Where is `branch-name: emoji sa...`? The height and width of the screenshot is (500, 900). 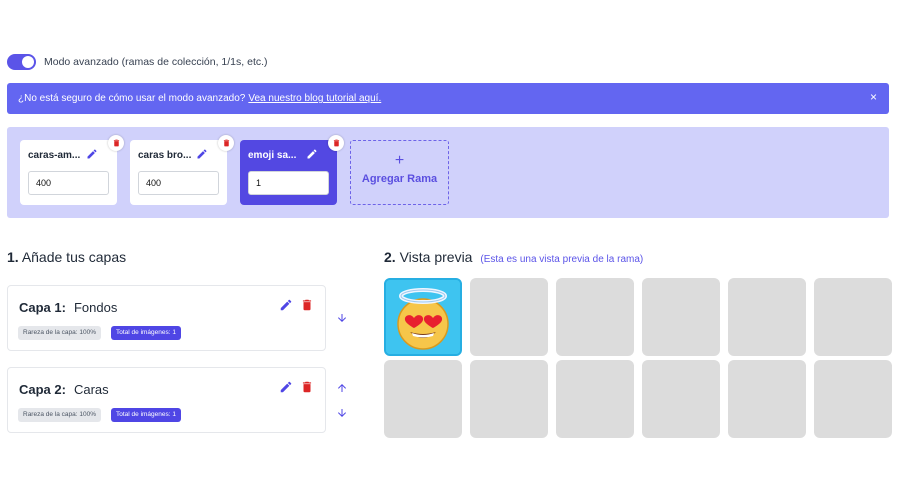
branch-name: emoji sa... is located at coordinates (272, 155).